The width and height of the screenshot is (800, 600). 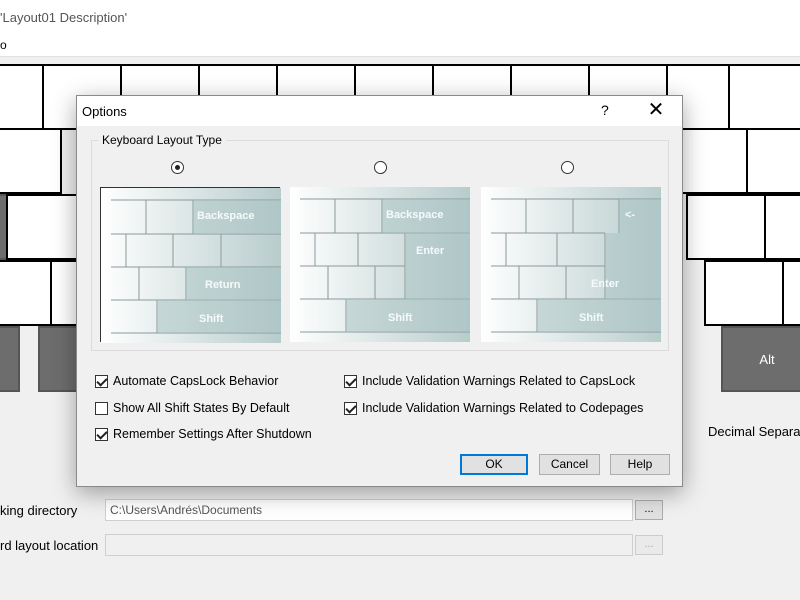 What do you see at coordinates (101, 434) in the screenshot?
I see `remember-settings-checkbox` at bounding box center [101, 434].